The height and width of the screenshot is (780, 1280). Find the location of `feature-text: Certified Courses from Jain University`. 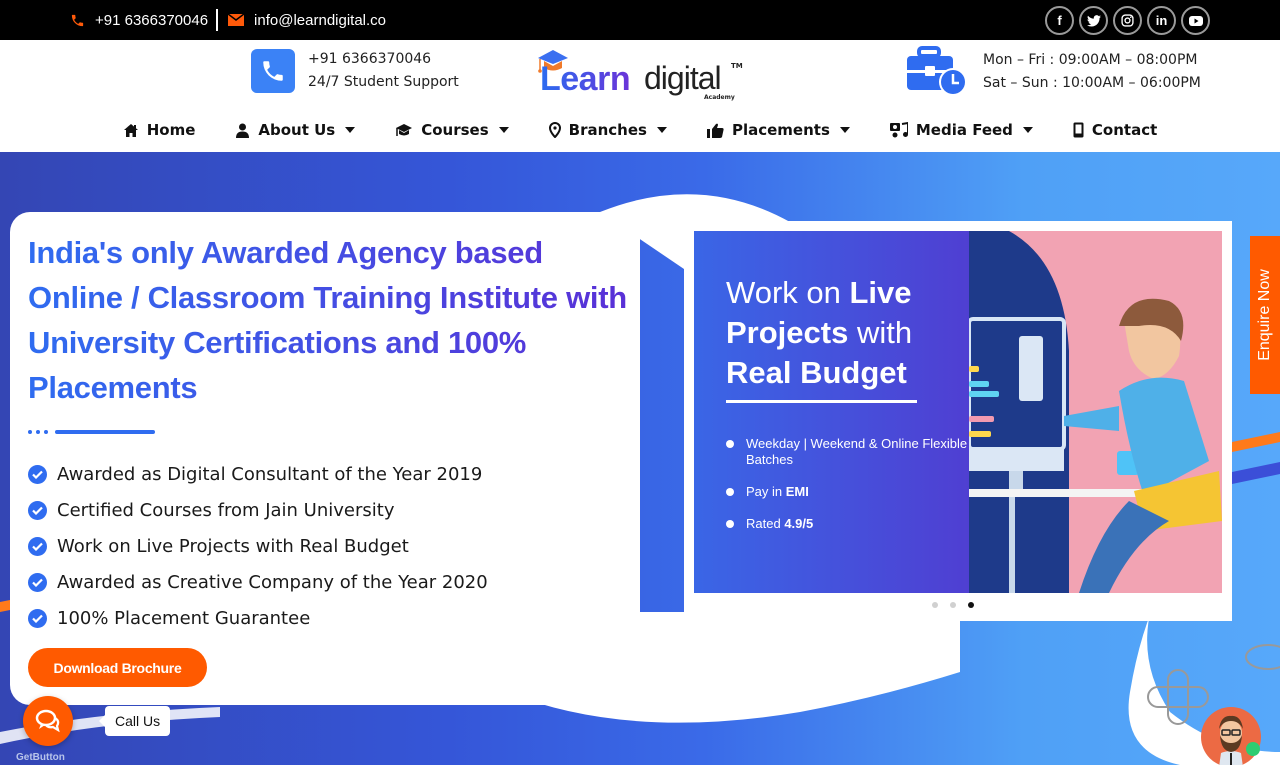

feature-text: Certified Courses from Jain University is located at coordinates (226, 510).